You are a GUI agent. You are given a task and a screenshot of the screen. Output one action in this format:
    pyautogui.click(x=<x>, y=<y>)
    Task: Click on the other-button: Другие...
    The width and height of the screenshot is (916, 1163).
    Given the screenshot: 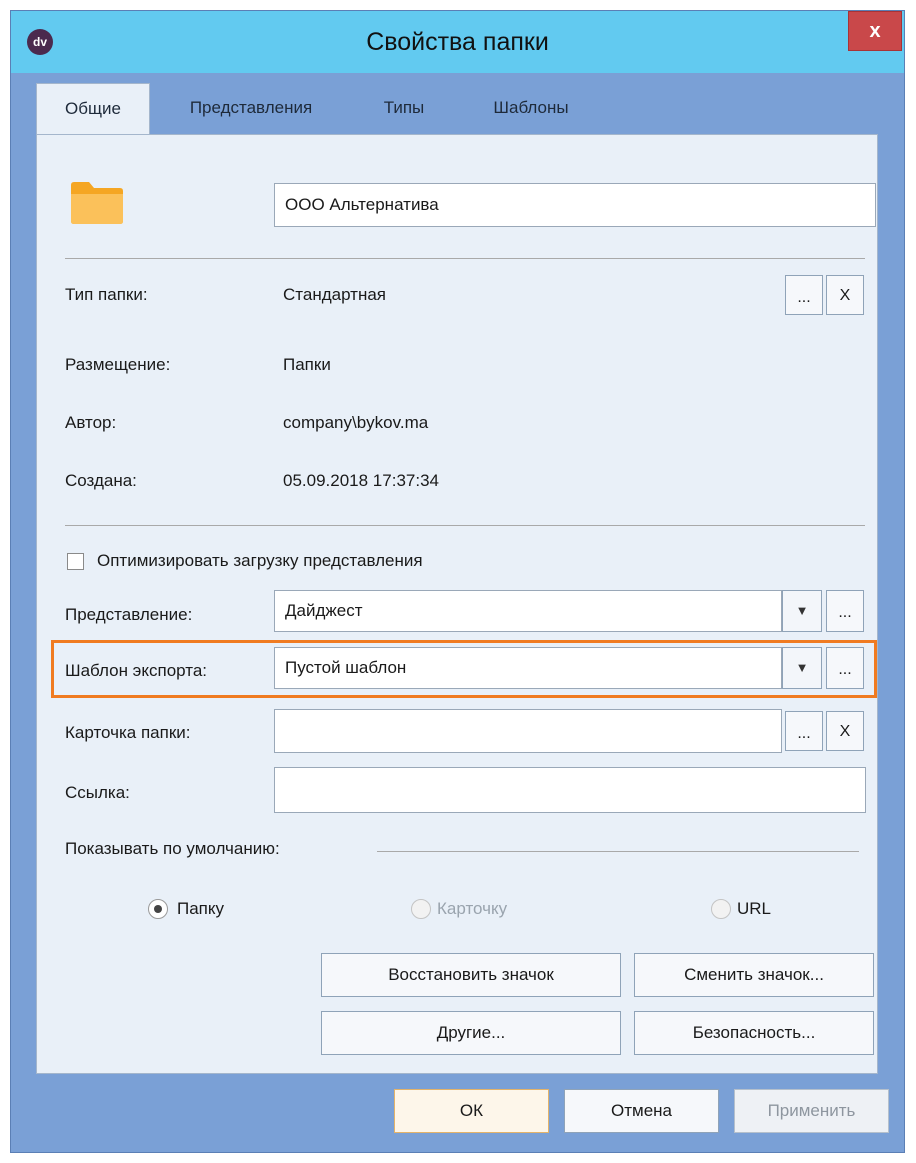 What is the action you would take?
    pyautogui.click(x=471, y=1033)
    